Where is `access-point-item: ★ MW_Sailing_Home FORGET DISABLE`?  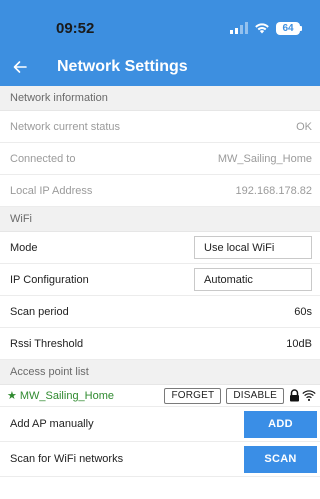 access-point-item: ★ MW_Sailing_Home FORGET DISABLE is located at coordinates (160, 396).